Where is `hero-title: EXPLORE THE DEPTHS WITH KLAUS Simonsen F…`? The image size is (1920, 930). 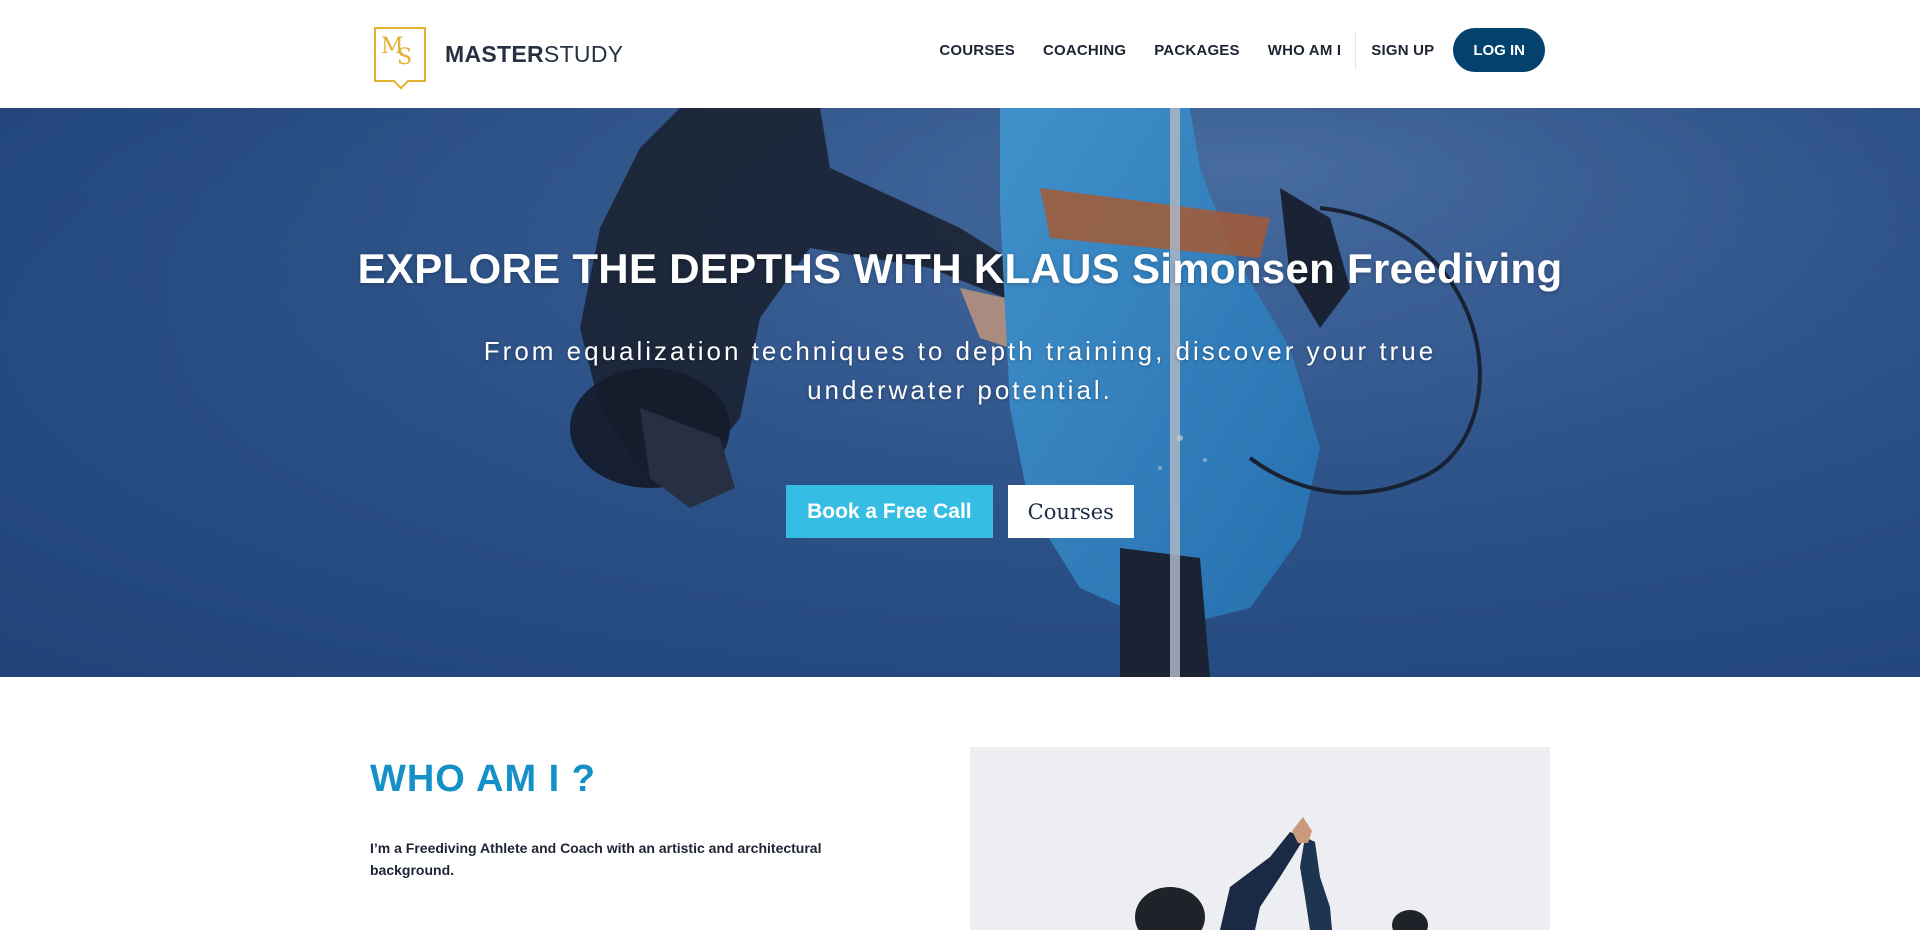
hero-title: EXPLORE THE DEPTHS WITH KLAUS Simonsen F… is located at coordinates (960, 268).